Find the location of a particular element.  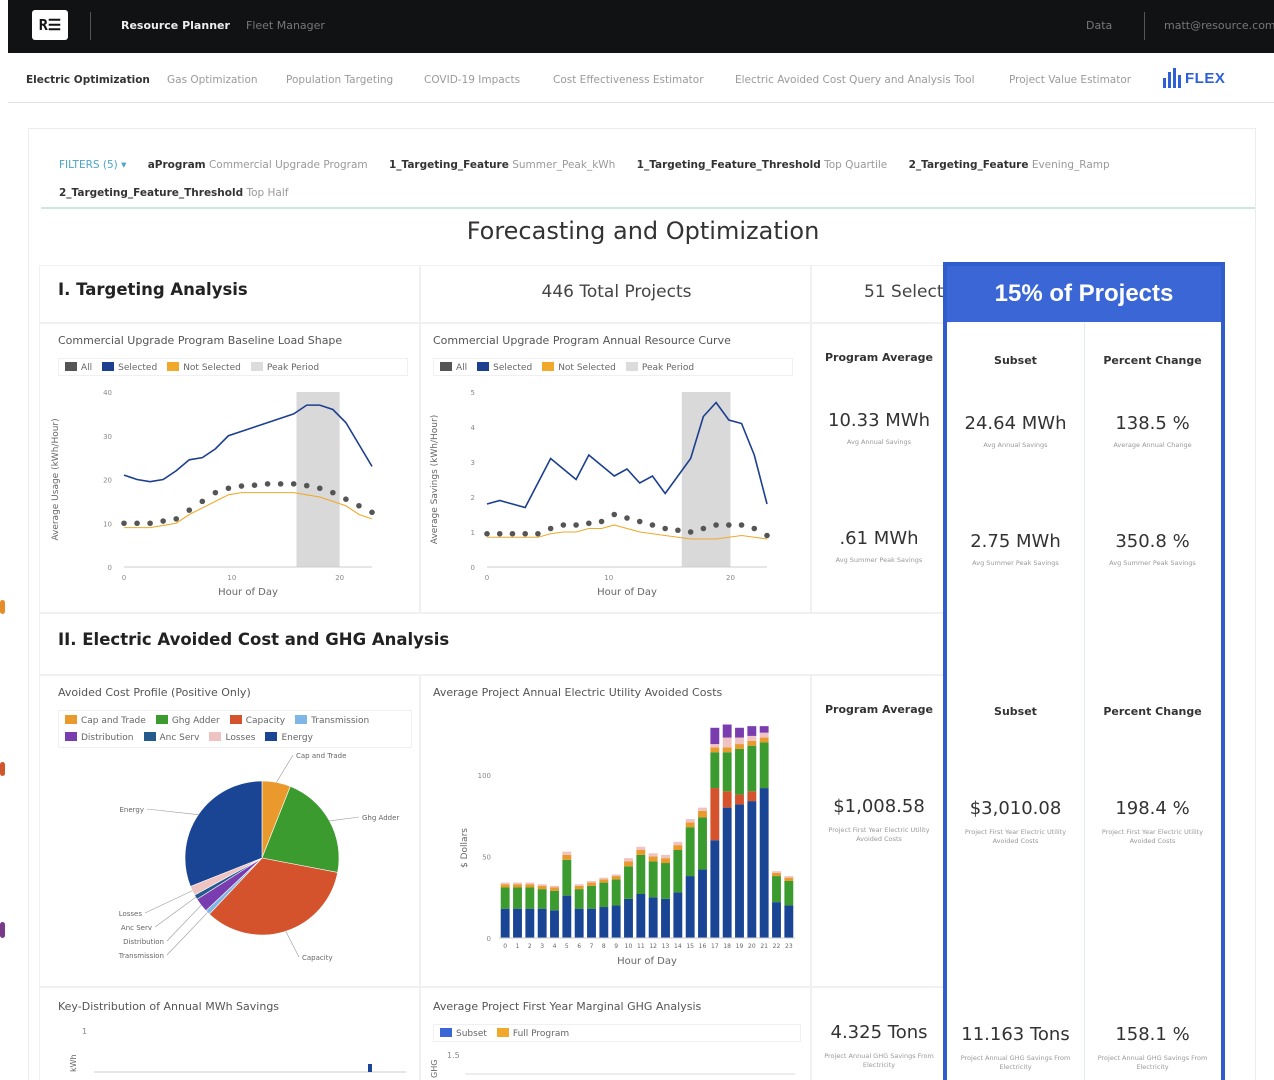

legend-item: Subset is located at coordinates (463, 1033).